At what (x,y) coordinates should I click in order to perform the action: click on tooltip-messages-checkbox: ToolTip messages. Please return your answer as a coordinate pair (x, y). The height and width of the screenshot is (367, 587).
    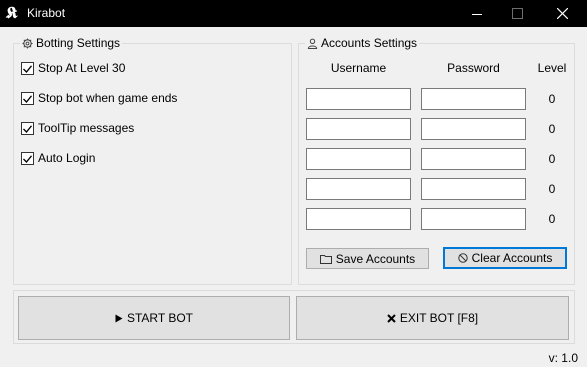
    Looking at the image, I should click on (77, 128).